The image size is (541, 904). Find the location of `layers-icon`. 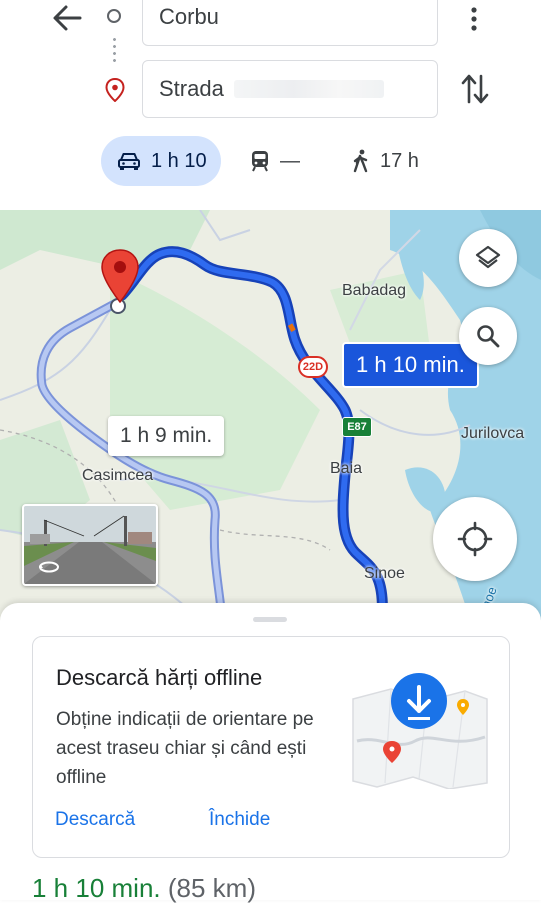

layers-icon is located at coordinates (488, 257).